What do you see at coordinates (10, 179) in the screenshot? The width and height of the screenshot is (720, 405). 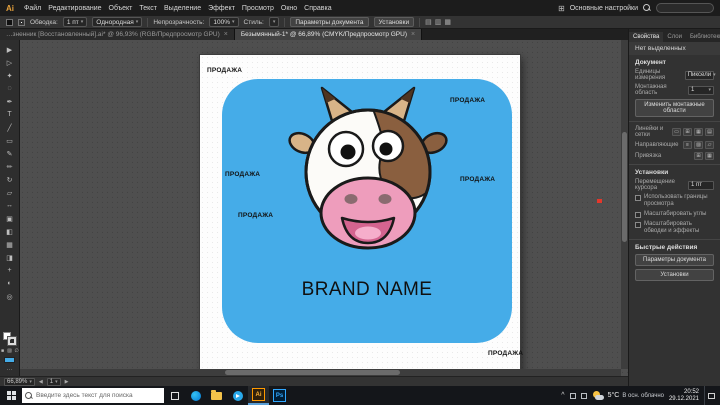 I see `rotate-tool: ↻` at bounding box center [10, 179].